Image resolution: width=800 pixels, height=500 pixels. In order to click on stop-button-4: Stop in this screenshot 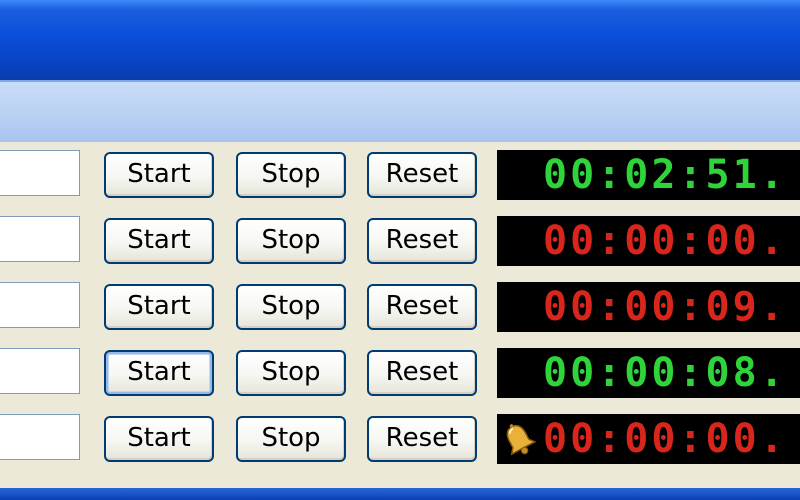, I will do `click(291, 373)`.